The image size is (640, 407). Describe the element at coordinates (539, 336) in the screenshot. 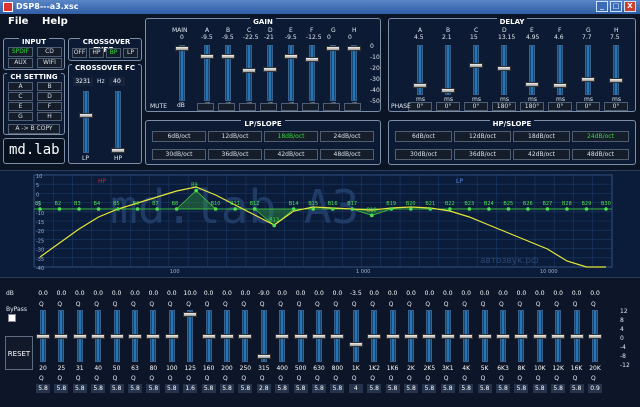

I see `eq-fader-thumb-10k` at that location.